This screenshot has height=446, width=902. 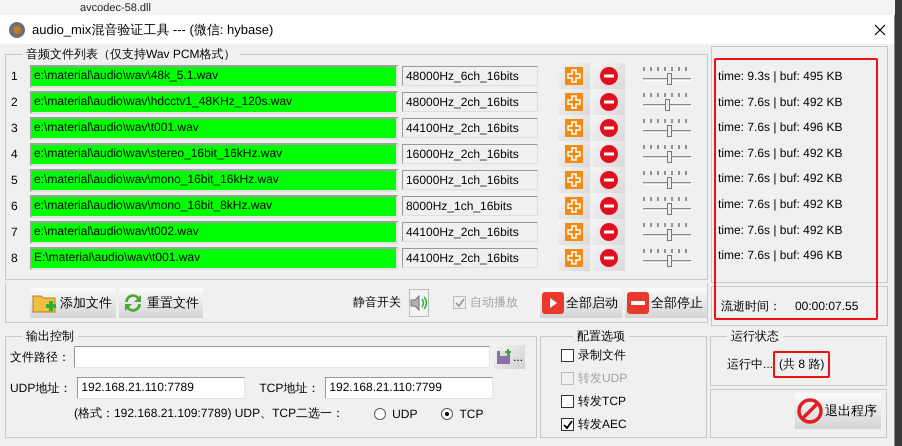 I want to click on file-path-field: e:\material\audio\wav\hdcctv1_48KHz_120s.wav, so click(x=214, y=102).